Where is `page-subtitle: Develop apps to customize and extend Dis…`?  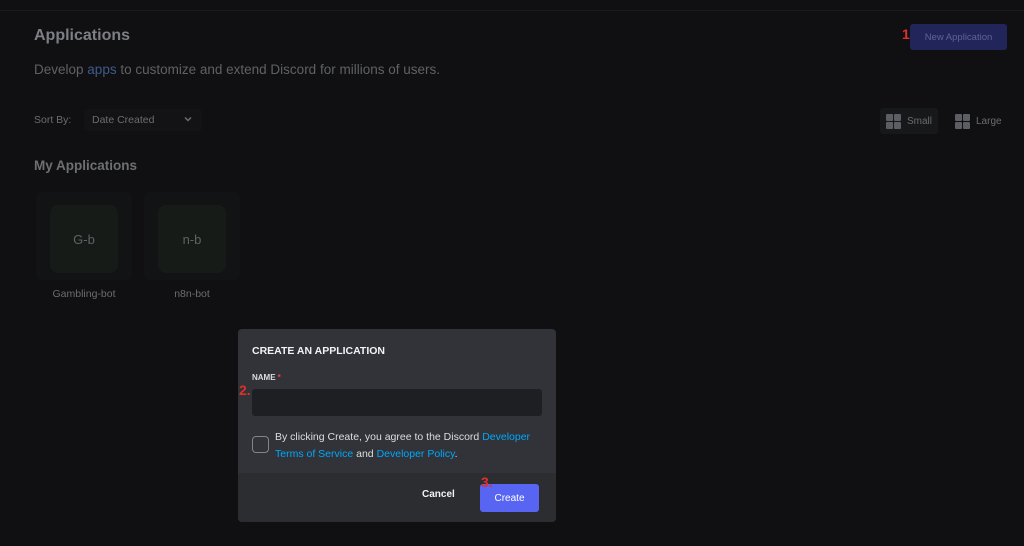
page-subtitle: Develop apps to customize and extend Dis… is located at coordinates (237, 69).